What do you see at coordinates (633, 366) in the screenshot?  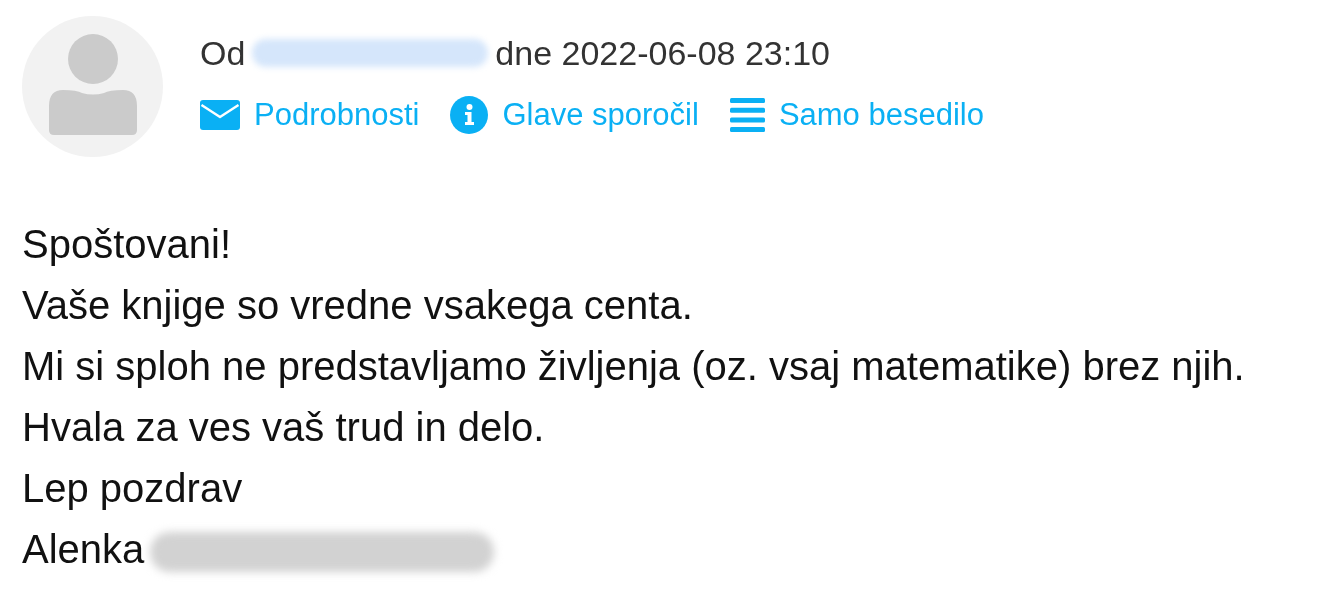 I see `message-line: Mi si sploh ne predstavljamo življenja (oz. vsaj matematike) brez njih.` at bounding box center [633, 366].